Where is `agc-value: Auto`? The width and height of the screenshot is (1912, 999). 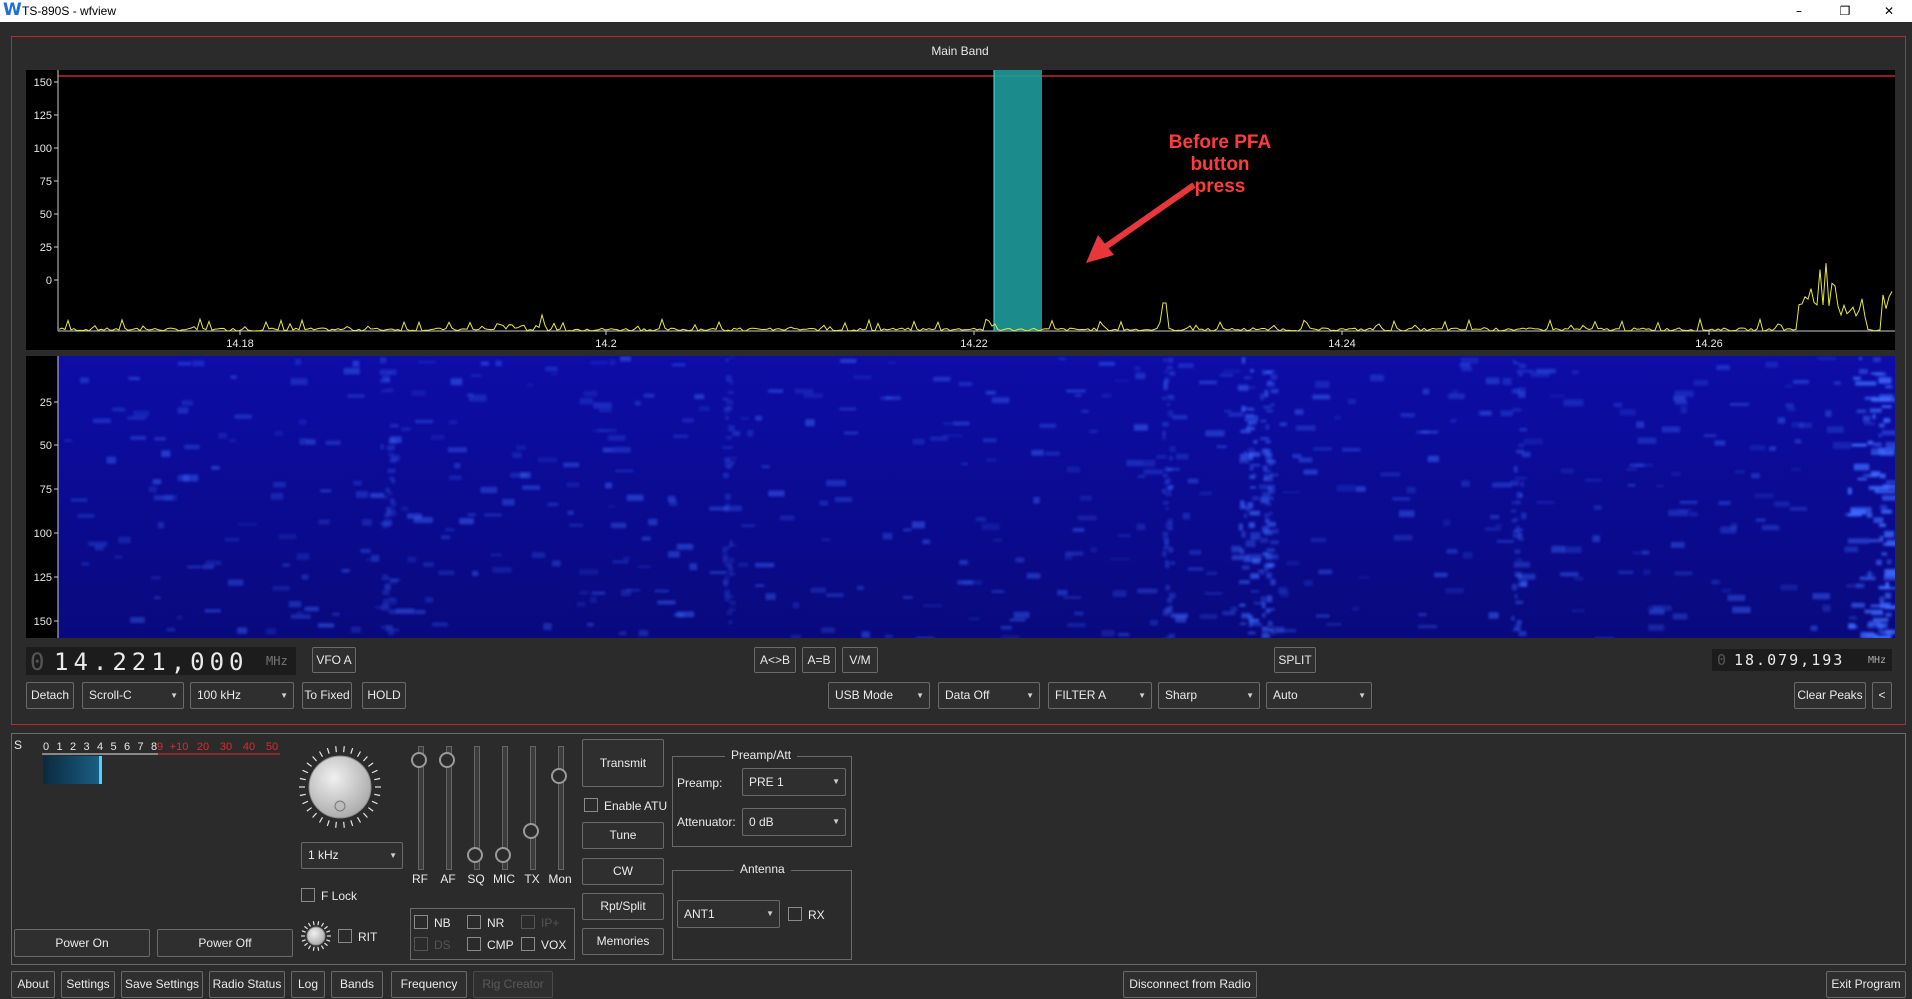 agc-value: Auto is located at coordinates (1285, 695).